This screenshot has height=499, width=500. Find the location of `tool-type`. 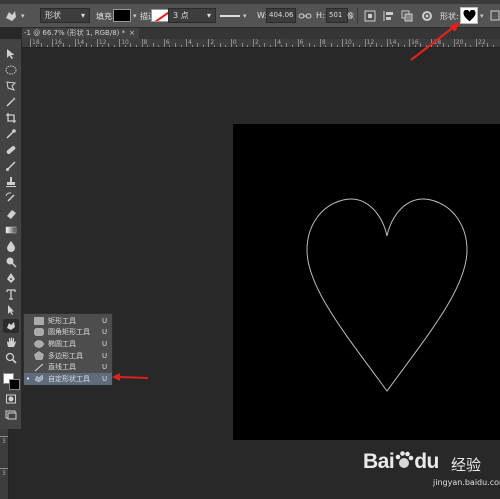

tool-type is located at coordinates (11, 294).